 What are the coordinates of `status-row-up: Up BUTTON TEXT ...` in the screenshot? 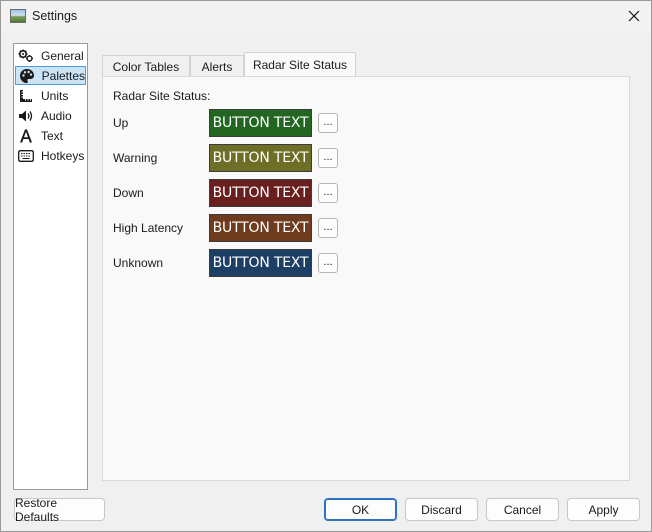 It's located at (367, 123).